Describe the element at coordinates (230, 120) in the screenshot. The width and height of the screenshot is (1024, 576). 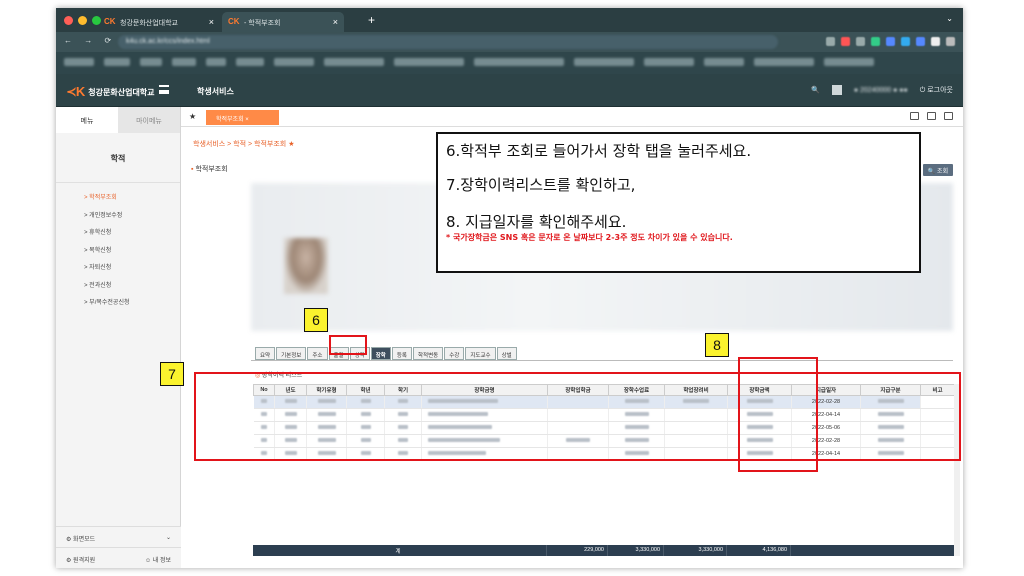
I see `open-tab-label: 학적부조회` at that location.